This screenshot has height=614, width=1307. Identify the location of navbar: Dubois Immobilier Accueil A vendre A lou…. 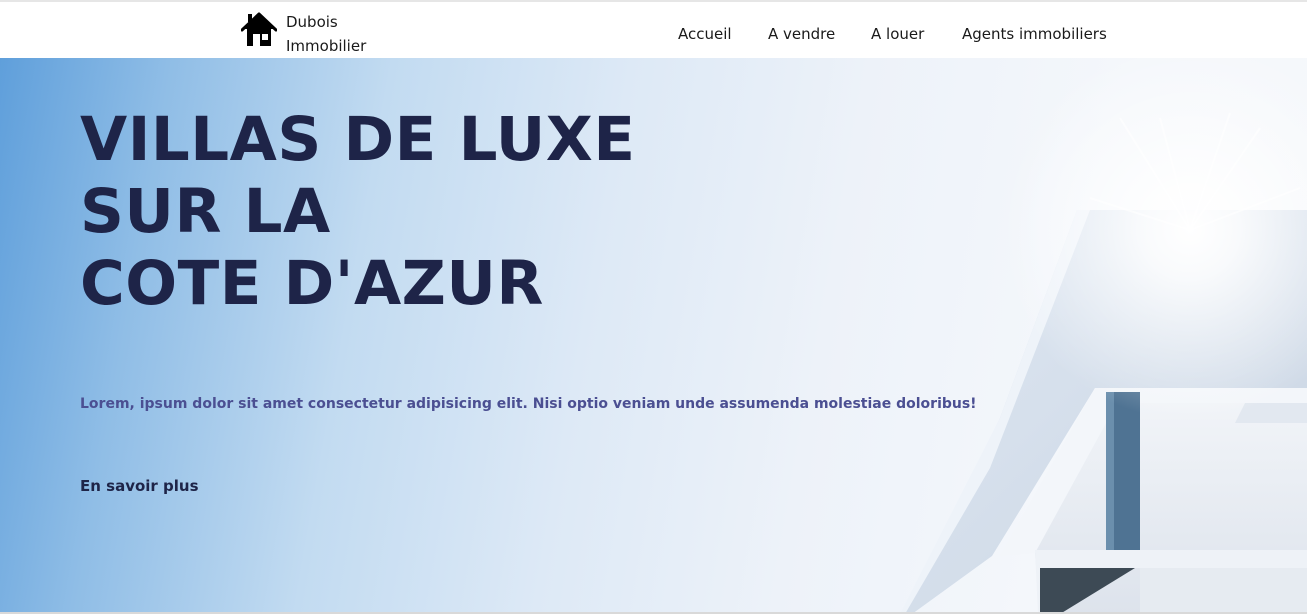
(653, 30).